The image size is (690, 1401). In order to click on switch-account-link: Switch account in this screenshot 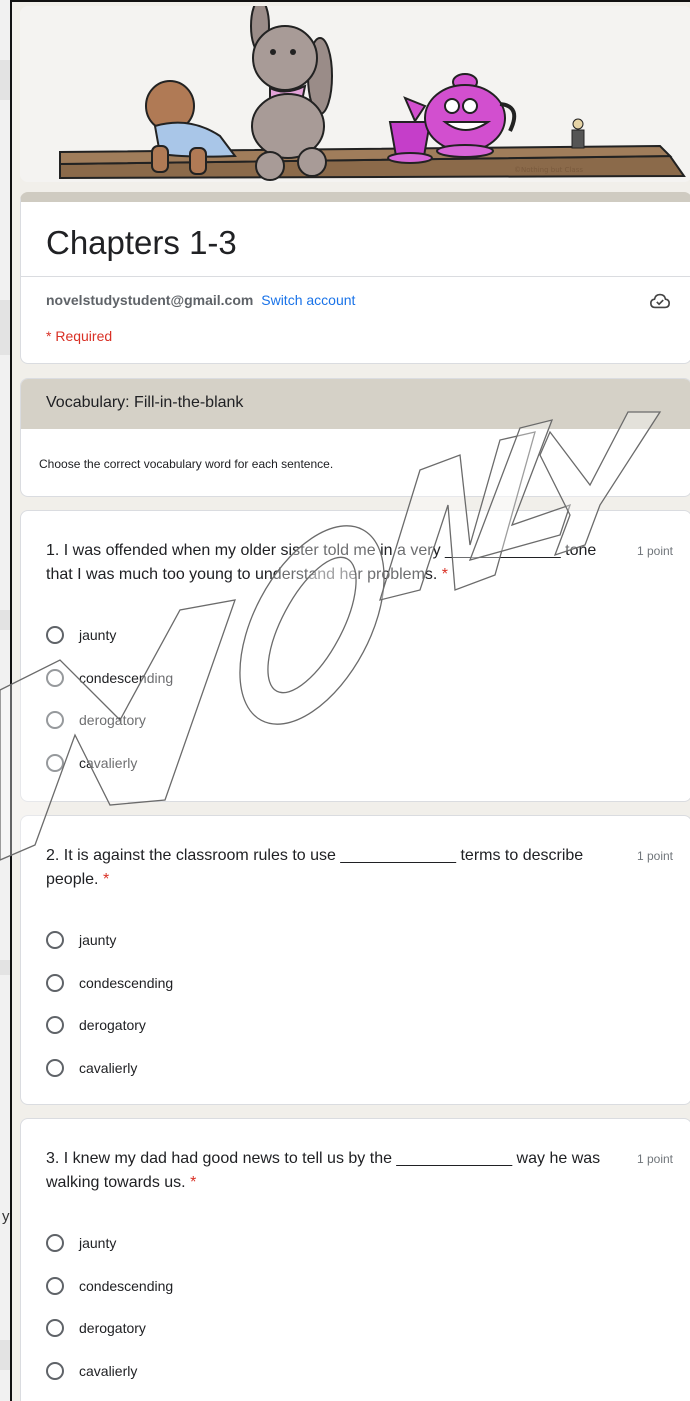, I will do `click(308, 300)`.